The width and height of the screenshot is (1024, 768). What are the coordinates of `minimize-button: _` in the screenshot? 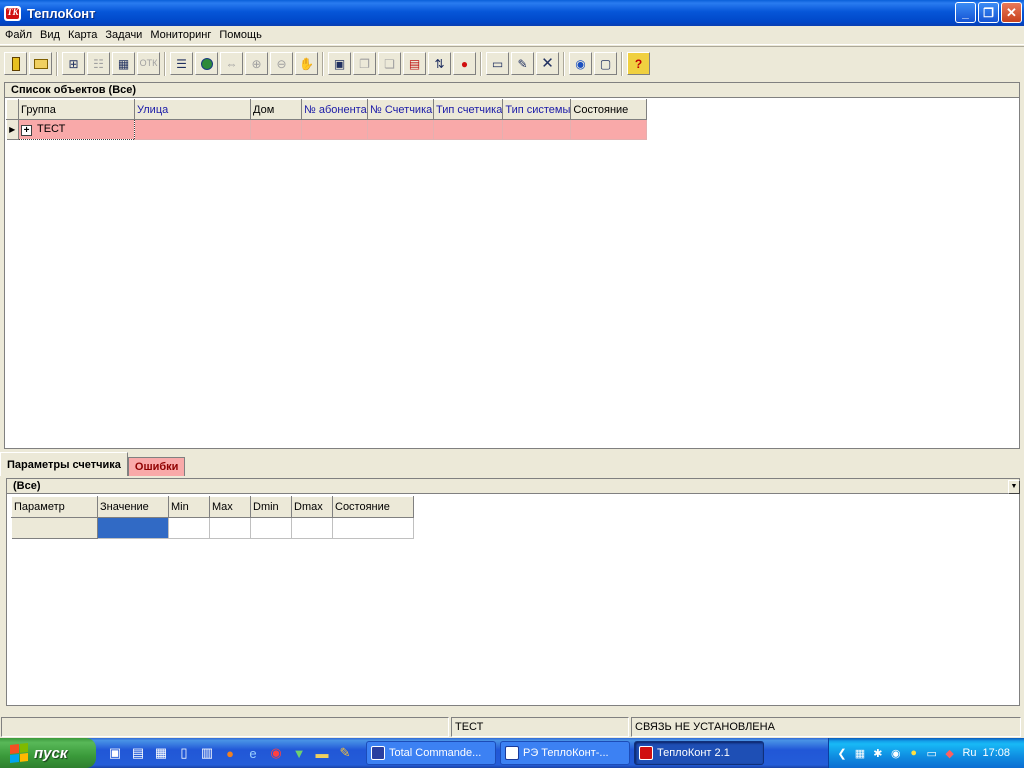 It's located at (965, 12).